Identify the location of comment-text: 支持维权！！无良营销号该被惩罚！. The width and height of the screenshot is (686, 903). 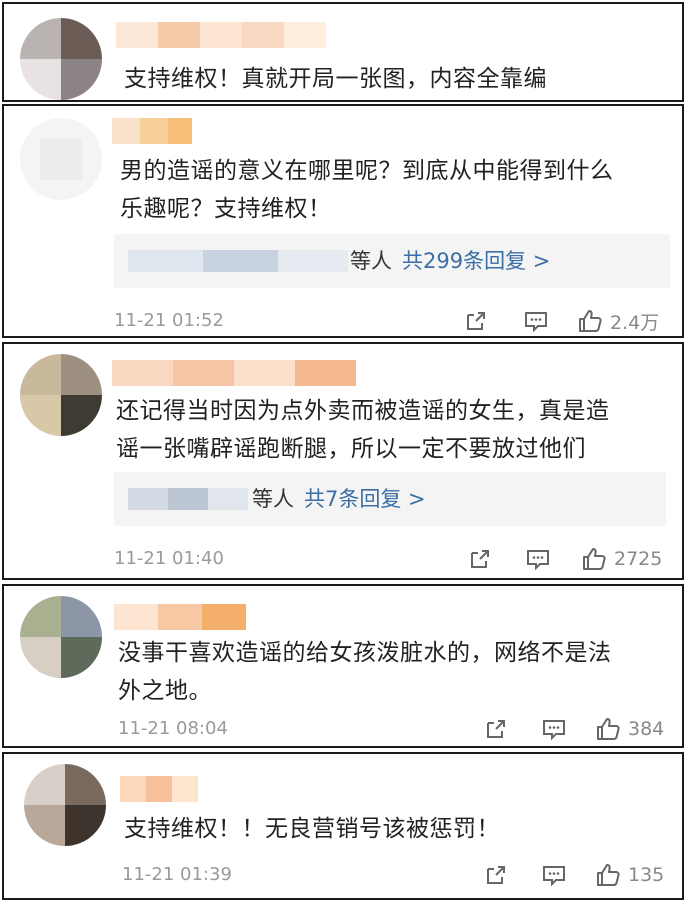
(312, 829).